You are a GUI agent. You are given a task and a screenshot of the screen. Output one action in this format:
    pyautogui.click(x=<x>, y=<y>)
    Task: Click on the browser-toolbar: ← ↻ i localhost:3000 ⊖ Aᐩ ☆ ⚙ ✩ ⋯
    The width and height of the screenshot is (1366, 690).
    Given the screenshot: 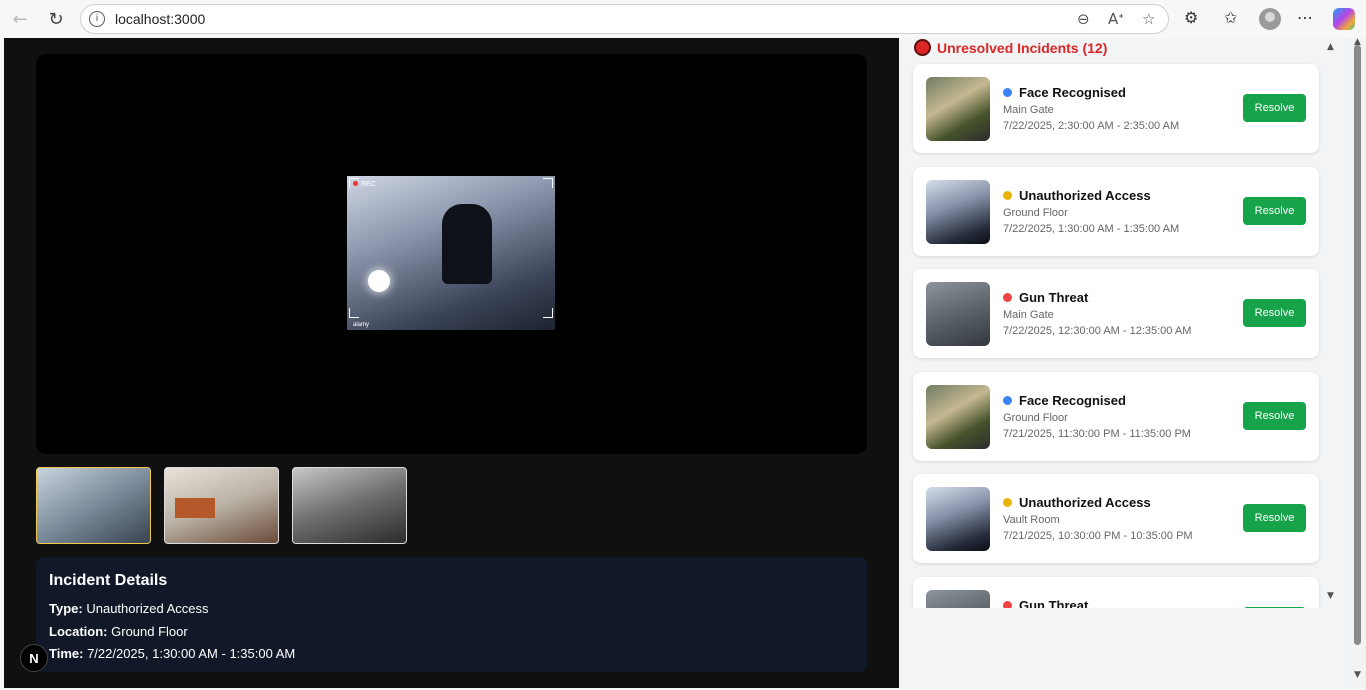 What is the action you would take?
    pyautogui.click(x=683, y=19)
    